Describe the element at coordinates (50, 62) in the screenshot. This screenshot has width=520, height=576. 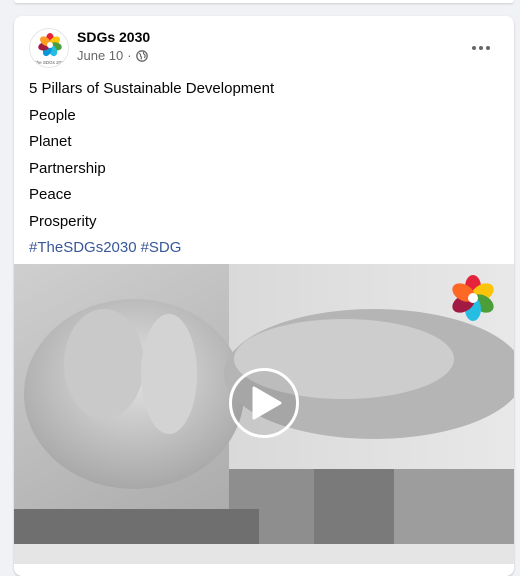
I see `avatar-logo-text: The SDGs 2030` at that location.